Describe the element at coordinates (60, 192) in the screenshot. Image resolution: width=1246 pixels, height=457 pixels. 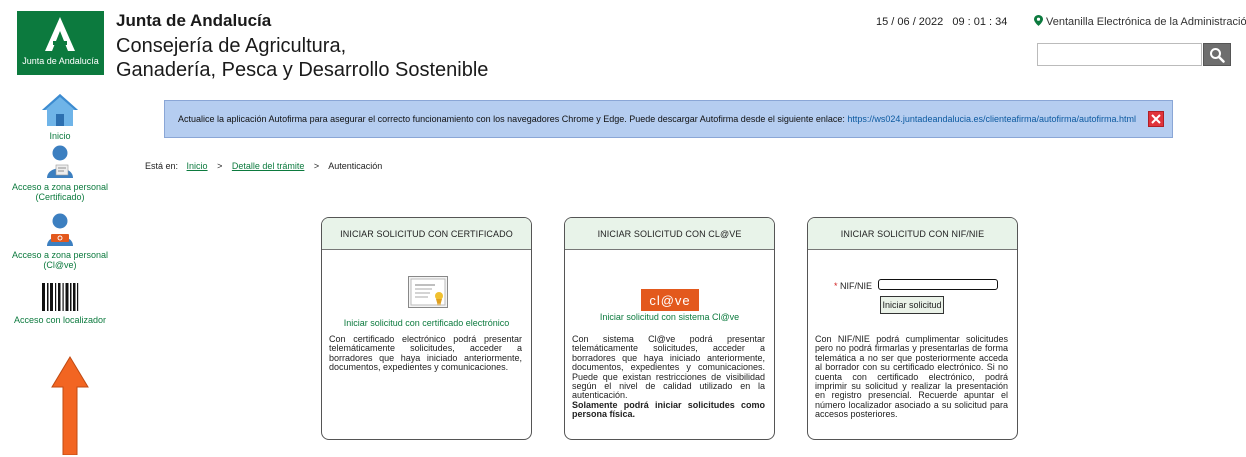
I see `sidebar-item-label: Acceso a zona personal (Certificado)` at that location.